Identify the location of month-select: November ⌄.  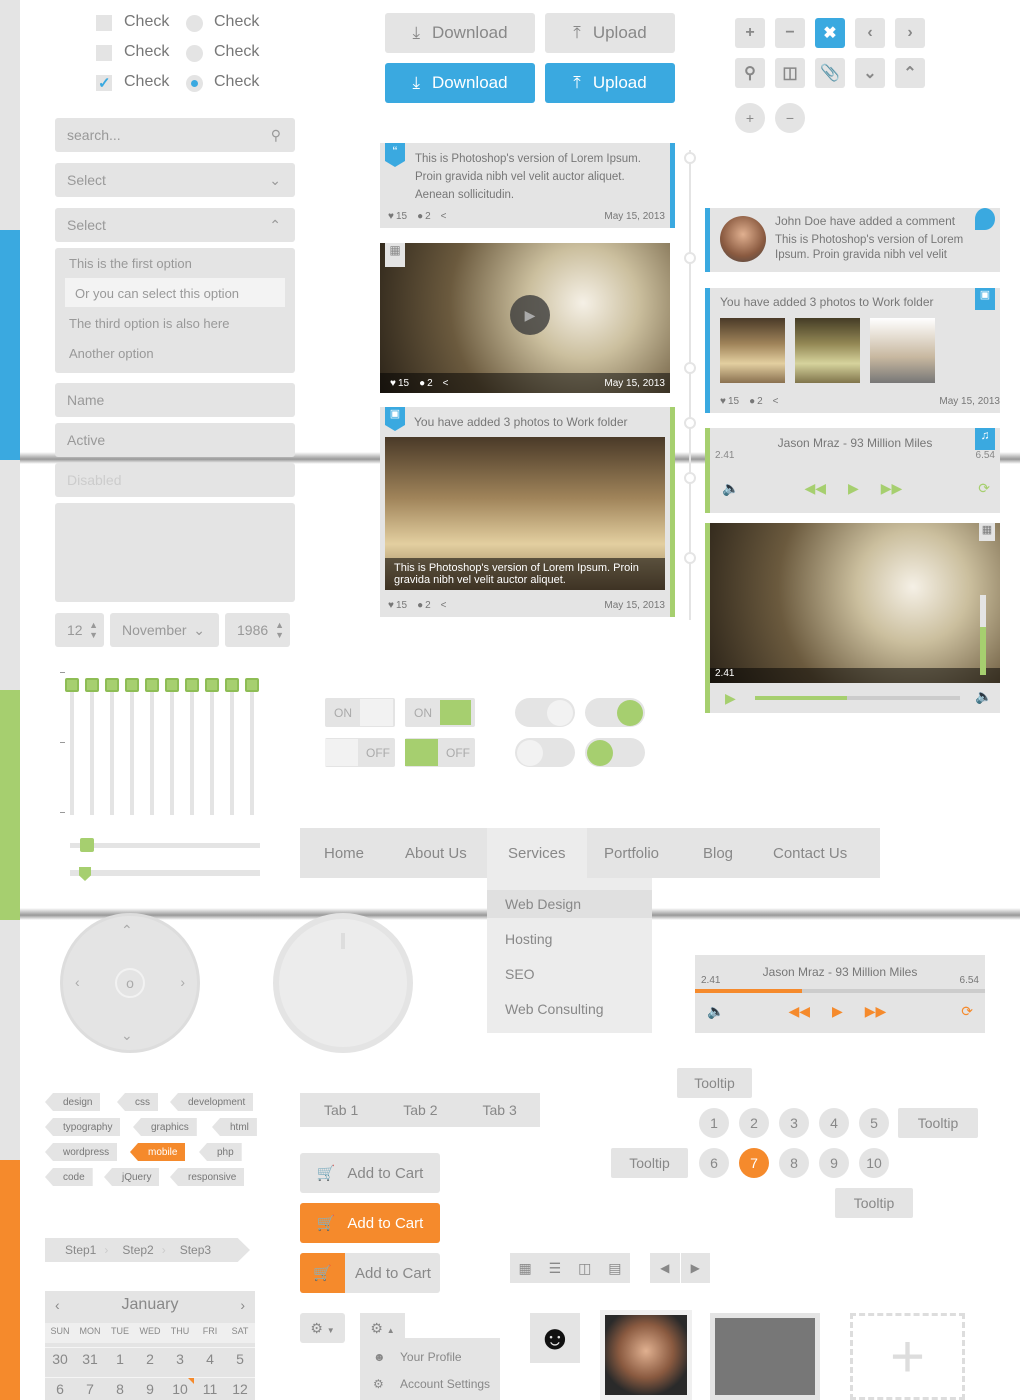
(164, 630).